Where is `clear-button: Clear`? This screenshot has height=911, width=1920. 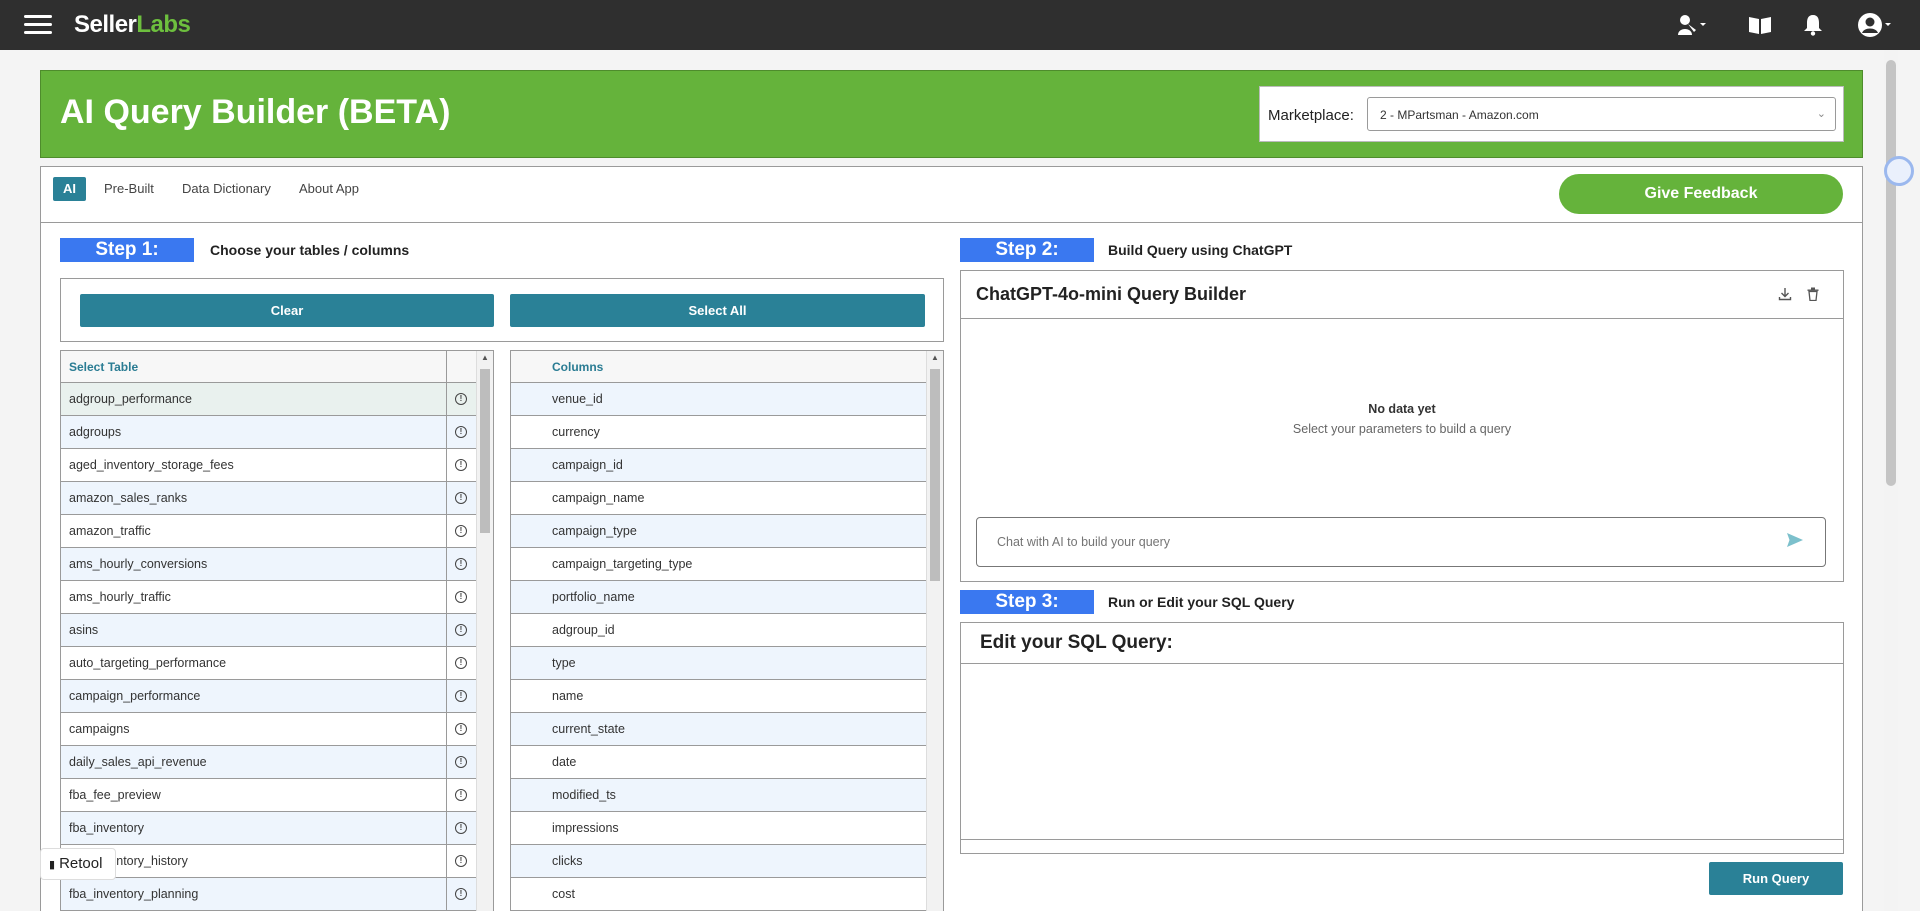 clear-button: Clear is located at coordinates (287, 310).